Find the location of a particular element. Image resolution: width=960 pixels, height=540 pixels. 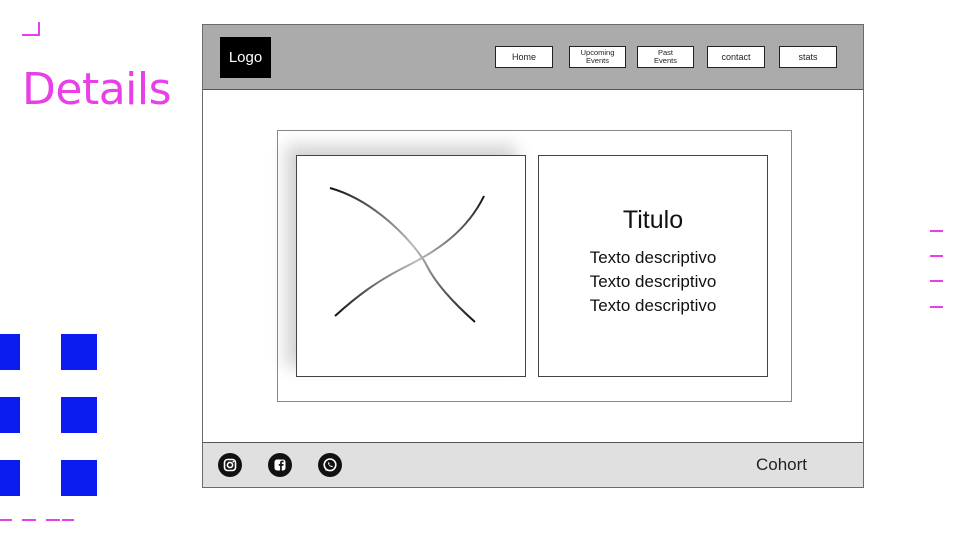

cohort-label: Cohort is located at coordinates (781, 464).